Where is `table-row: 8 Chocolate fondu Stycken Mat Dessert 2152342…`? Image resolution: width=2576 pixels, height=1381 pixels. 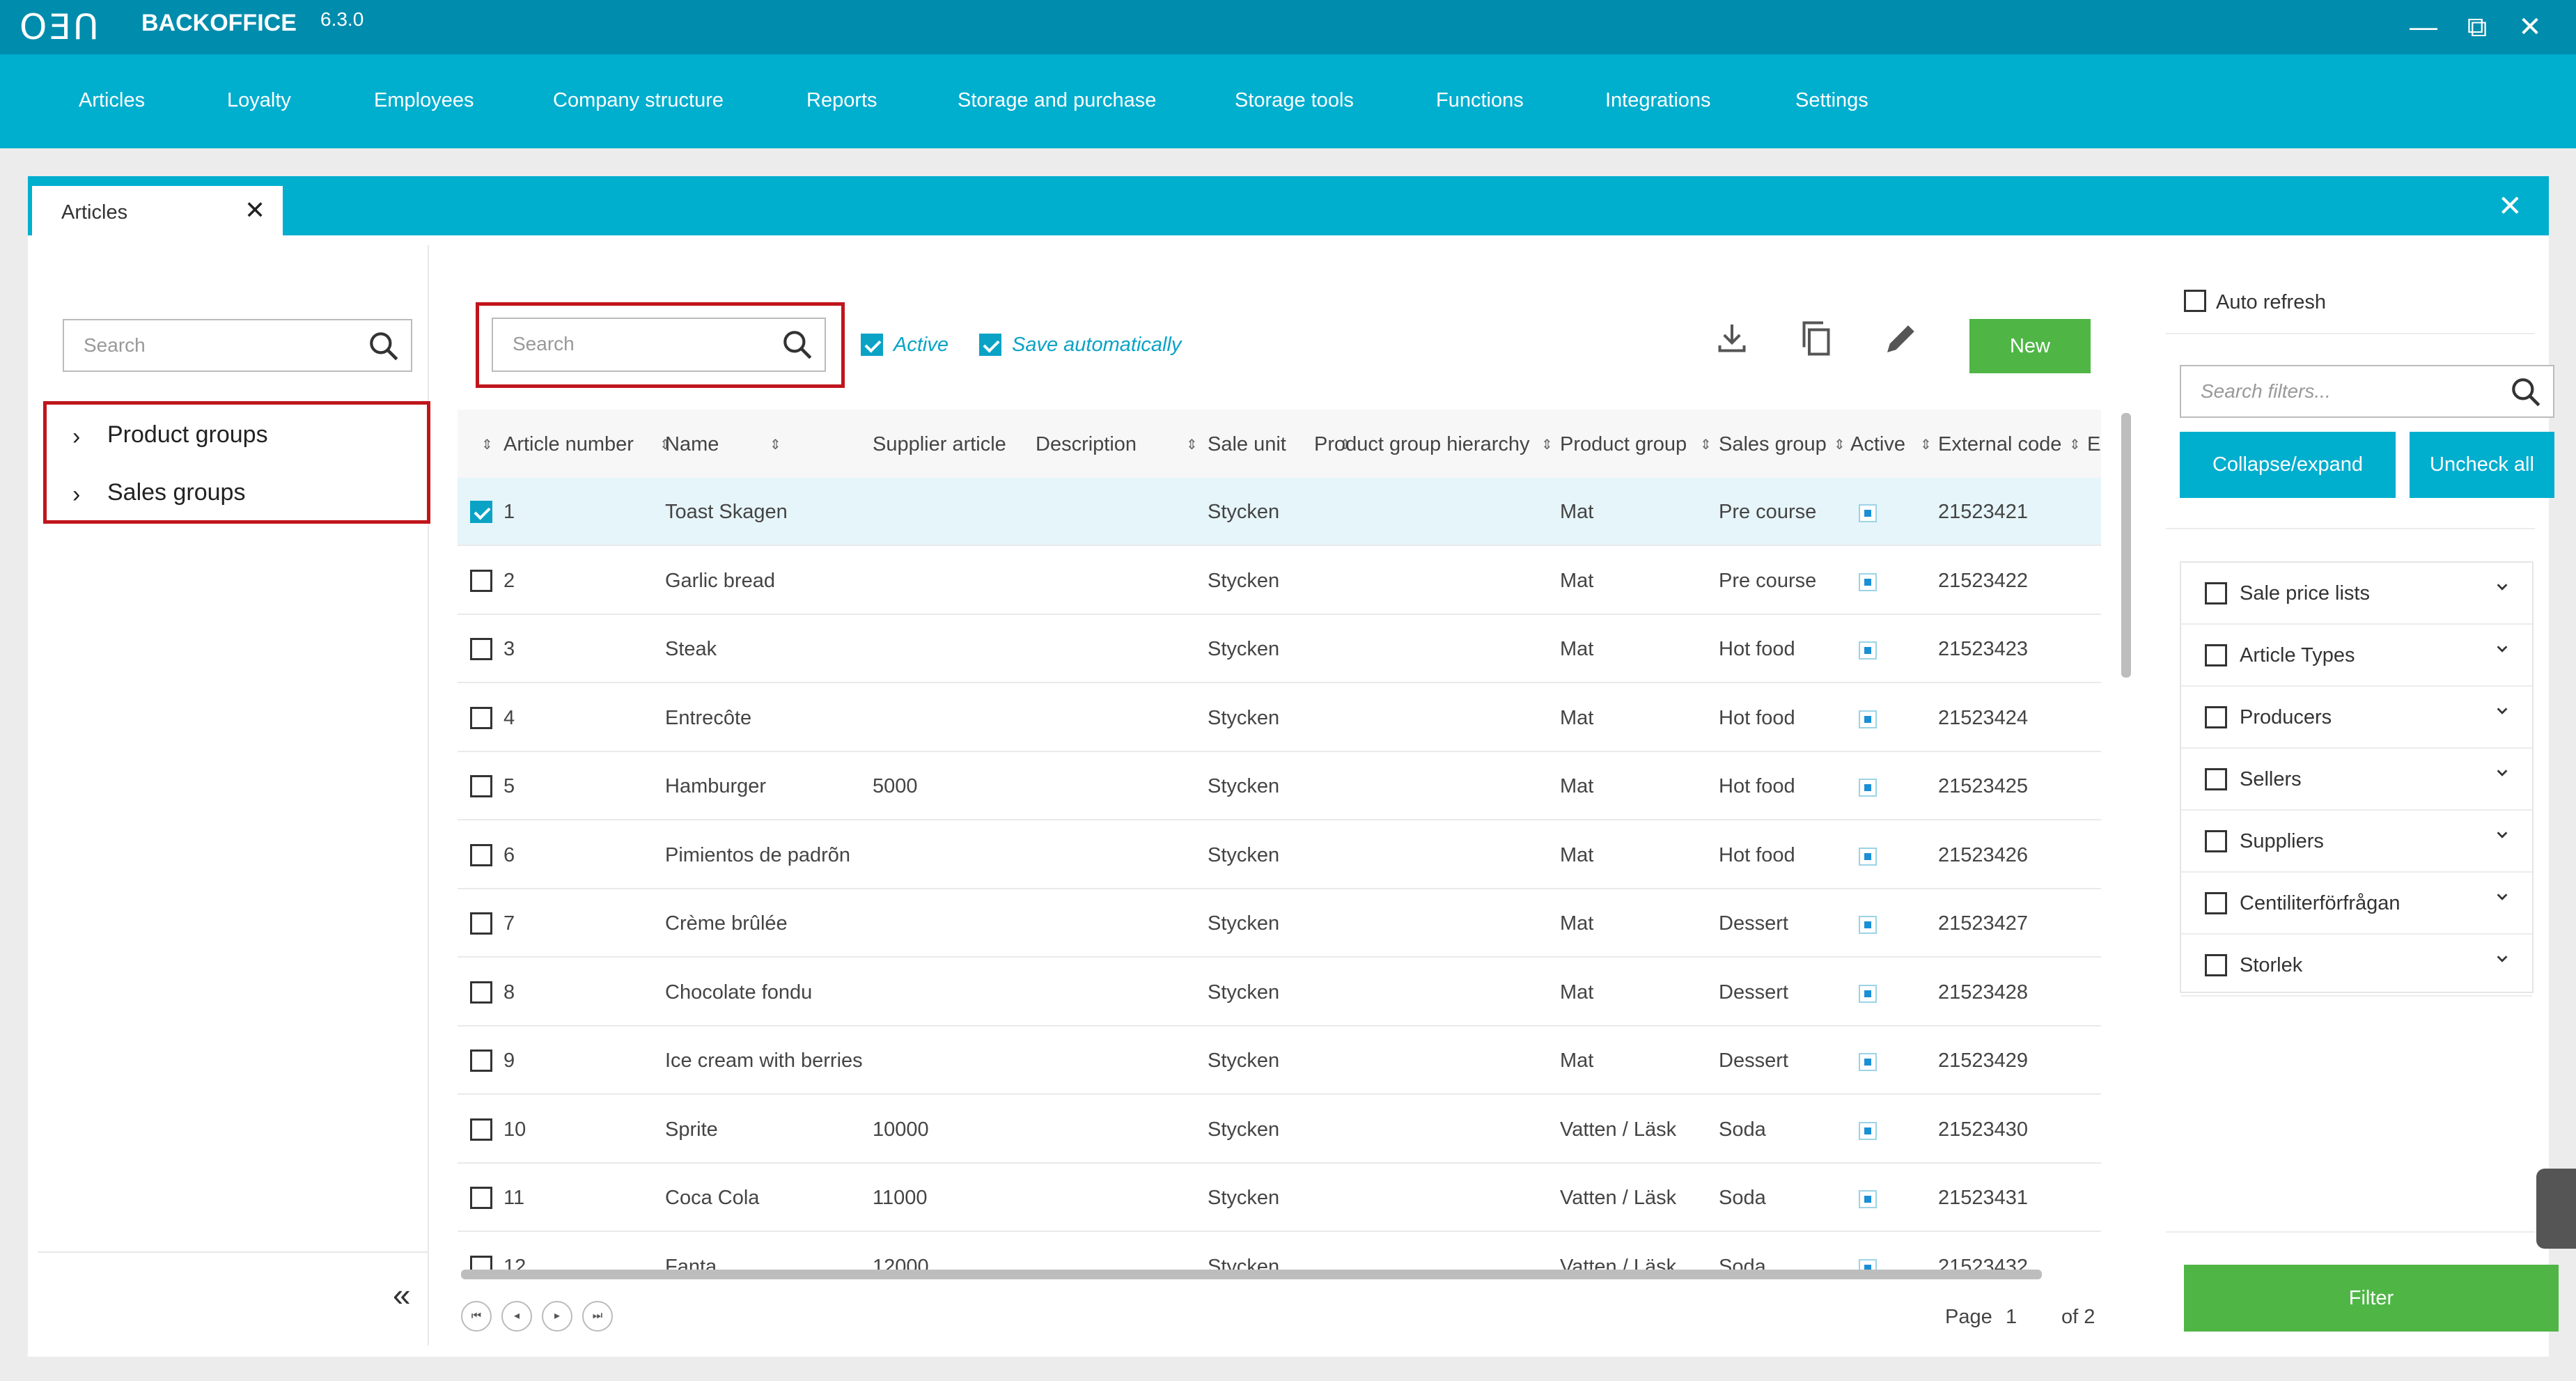 table-row: 8 Chocolate fondu Stycken Mat Dessert 2152342… is located at coordinates (1279, 993).